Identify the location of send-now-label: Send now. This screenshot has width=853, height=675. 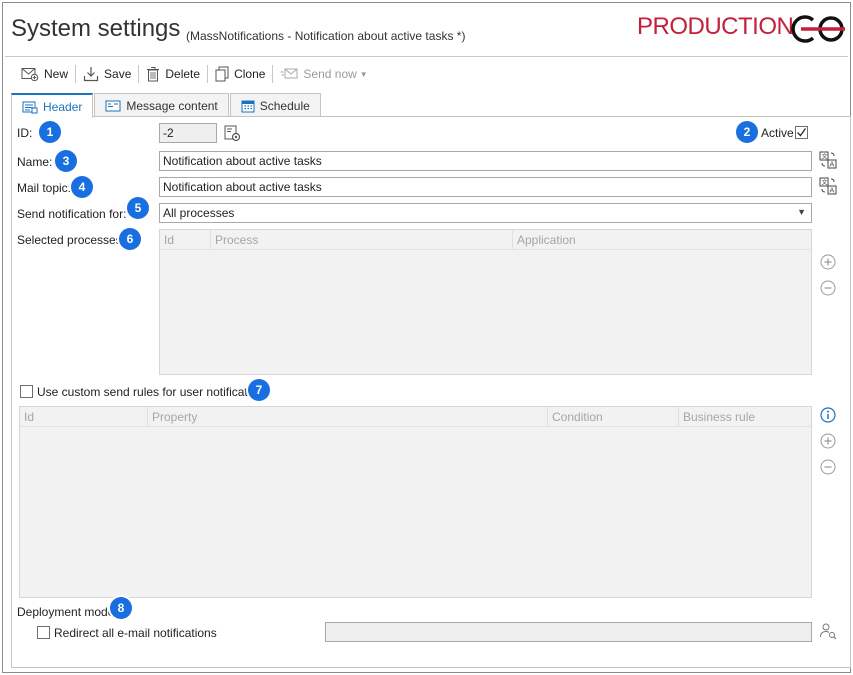
(330, 74).